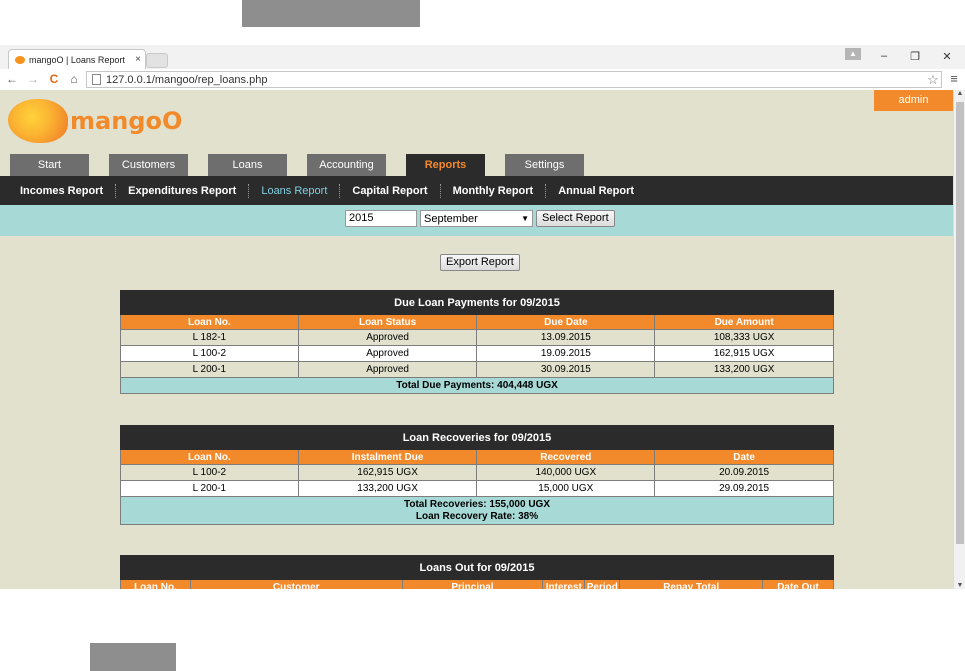  What do you see at coordinates (544, 165) in the screenshot?
I see `tab-settings: Settings` at bounding box center [544, 165].